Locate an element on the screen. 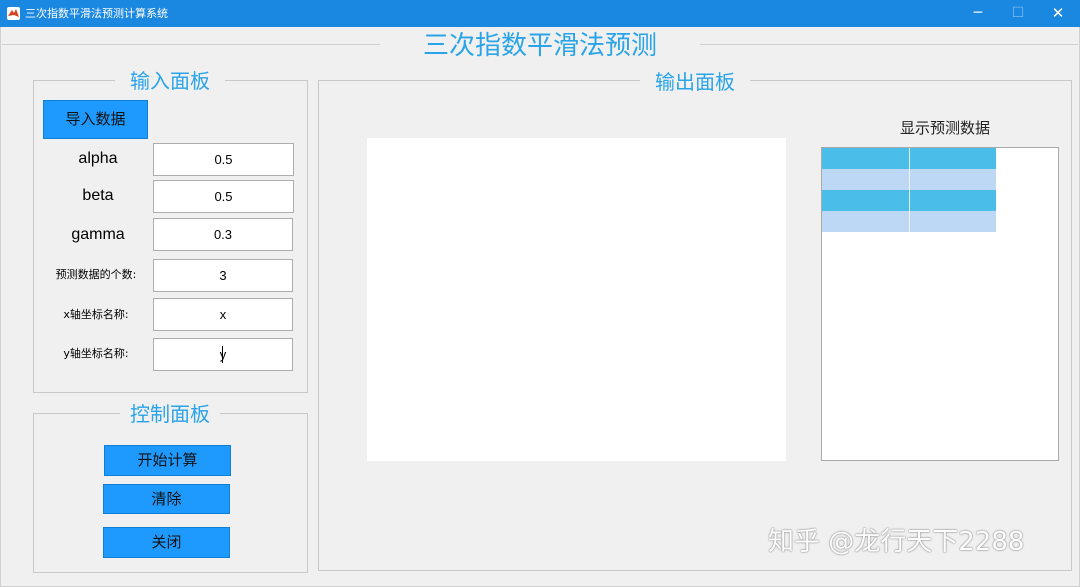 This screenshot has width=1080, height=587. matlab-app-icon is located at coordinates (13, 13).